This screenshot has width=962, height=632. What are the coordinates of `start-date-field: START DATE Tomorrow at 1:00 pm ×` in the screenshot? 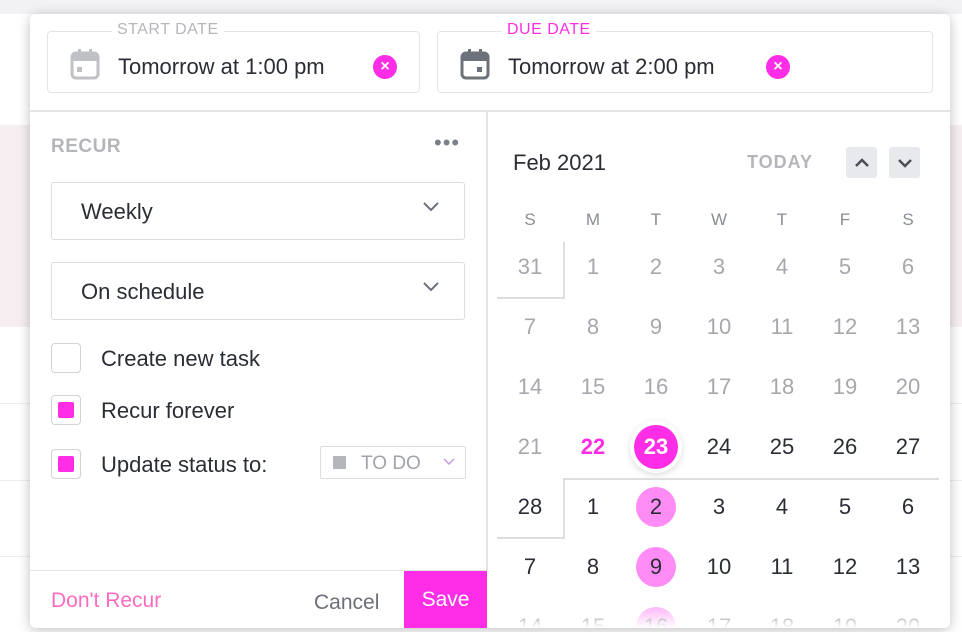 It's located at (233, 57).